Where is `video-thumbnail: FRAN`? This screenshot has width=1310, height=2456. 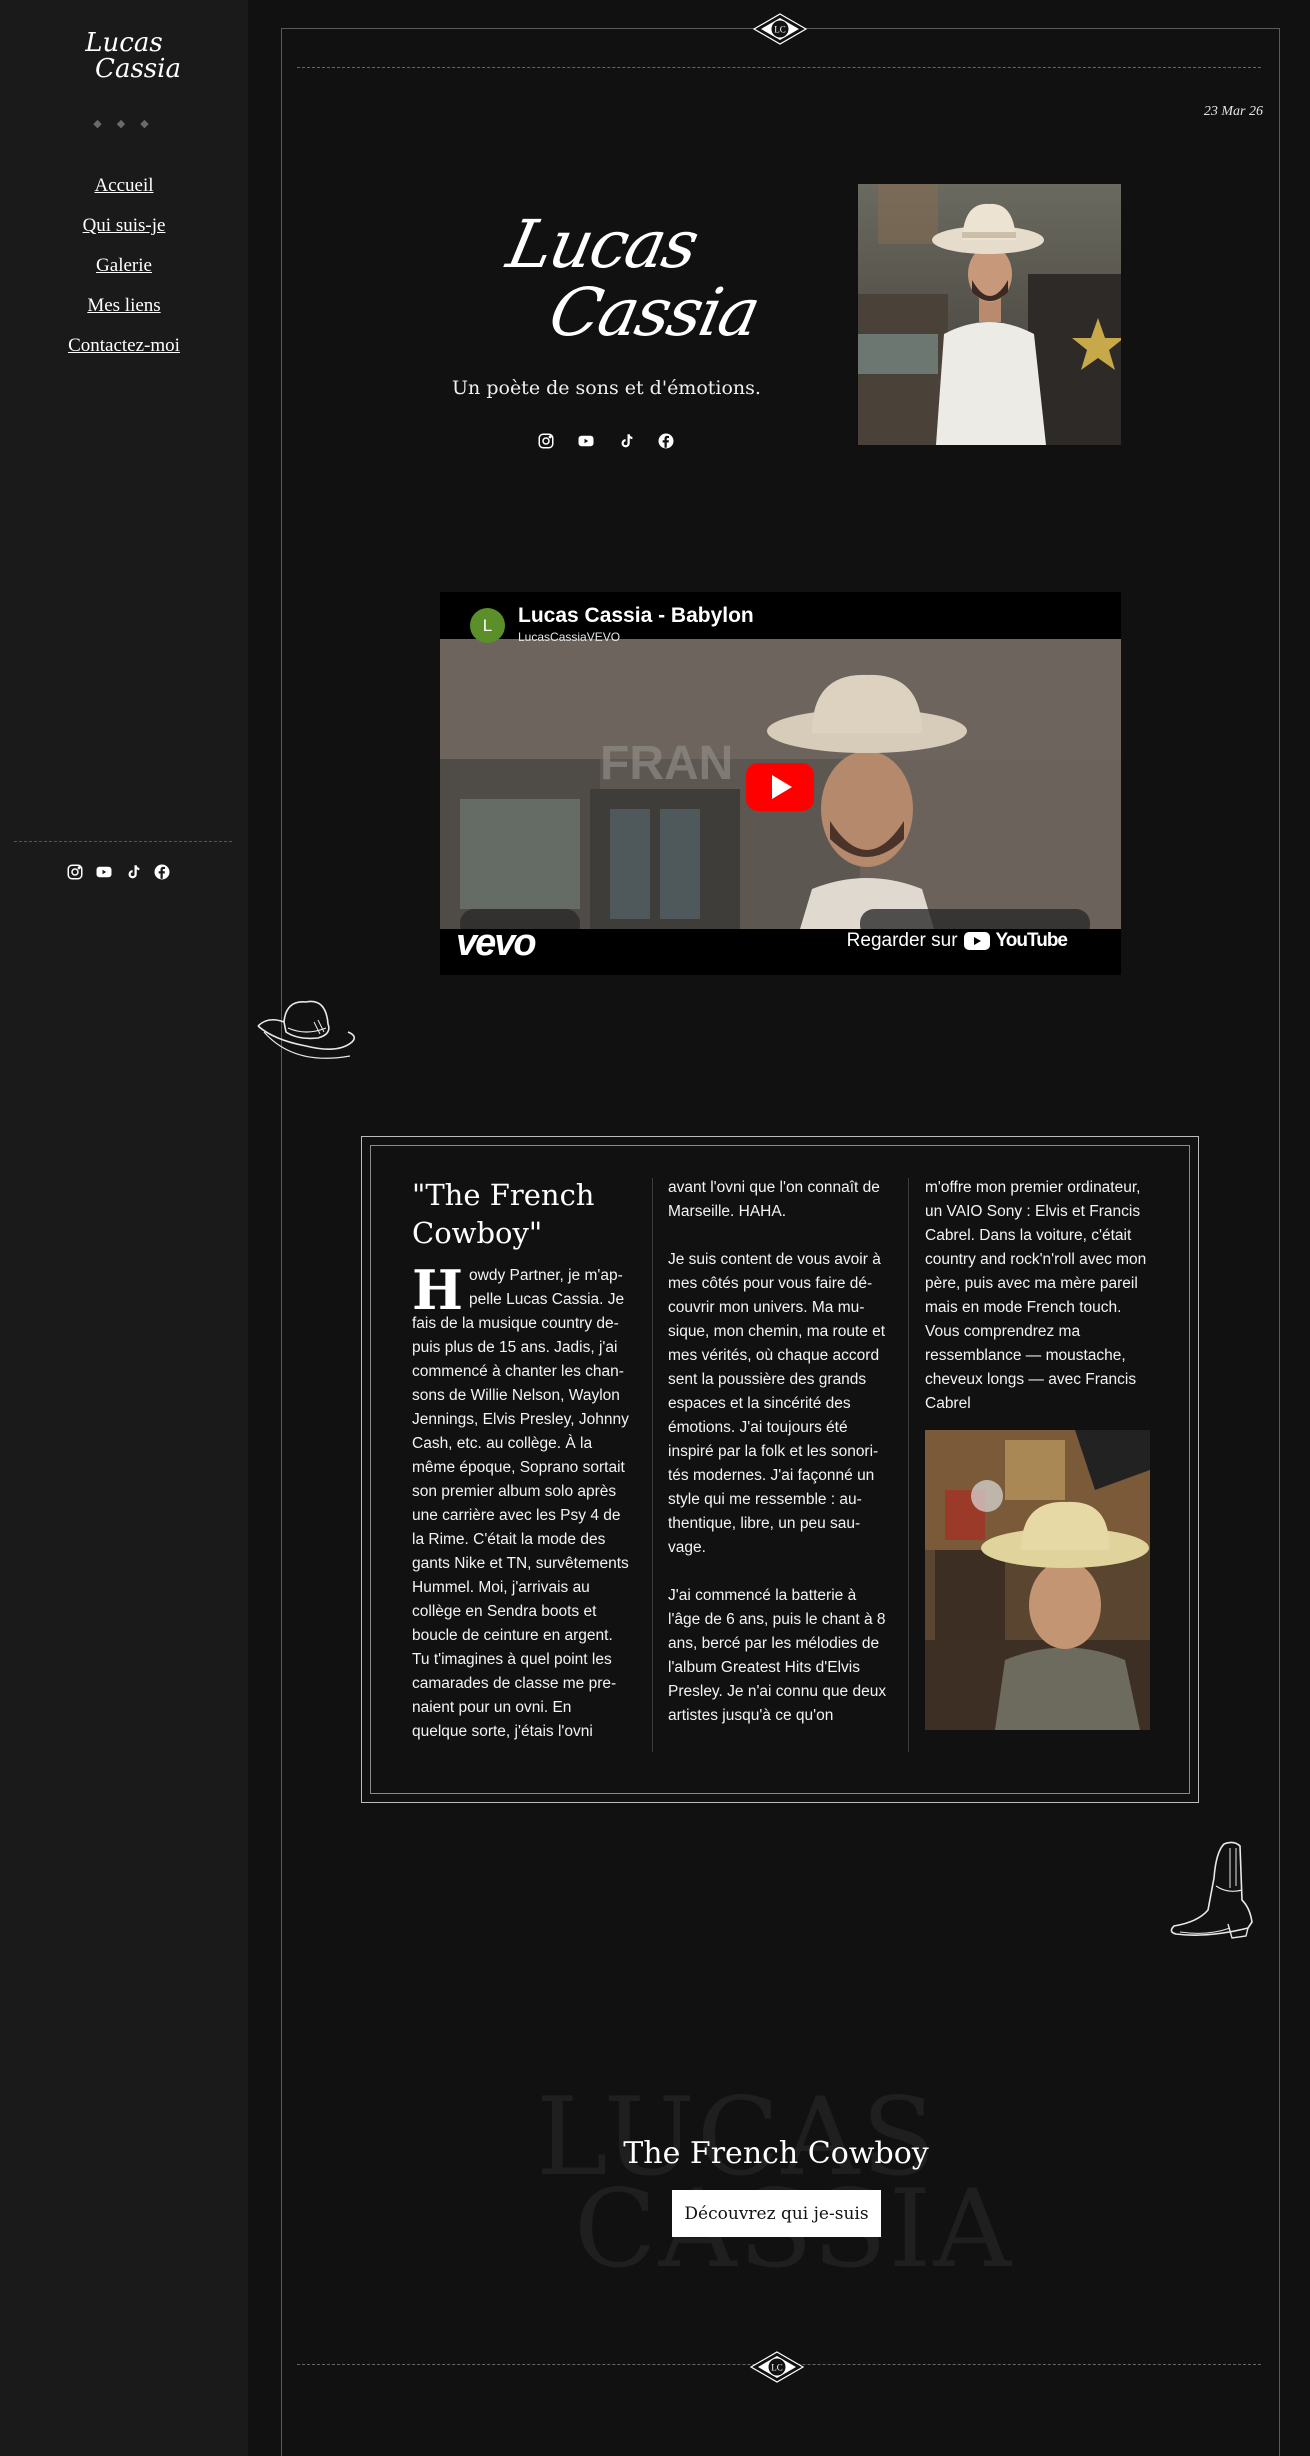 video-thumbnail: FRAN is located at coordinates (780, 784).